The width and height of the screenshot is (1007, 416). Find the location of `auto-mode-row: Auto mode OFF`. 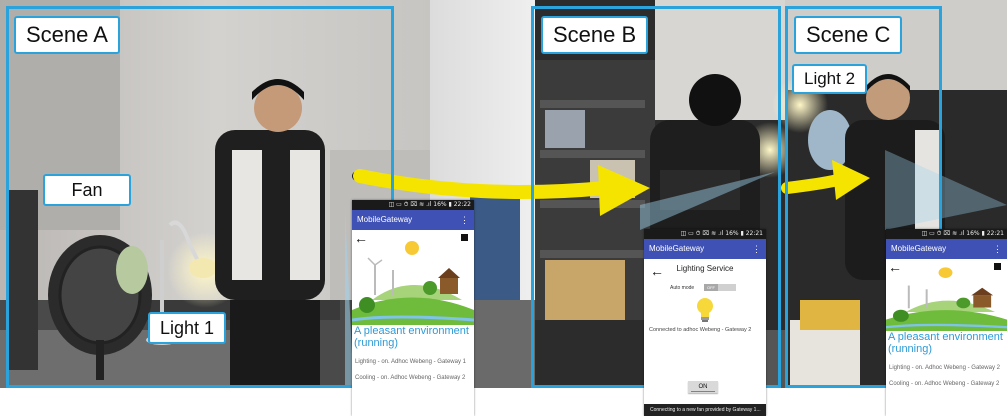

auto-mode-row: Auto mode OFF is located at coordinates (705, 290).